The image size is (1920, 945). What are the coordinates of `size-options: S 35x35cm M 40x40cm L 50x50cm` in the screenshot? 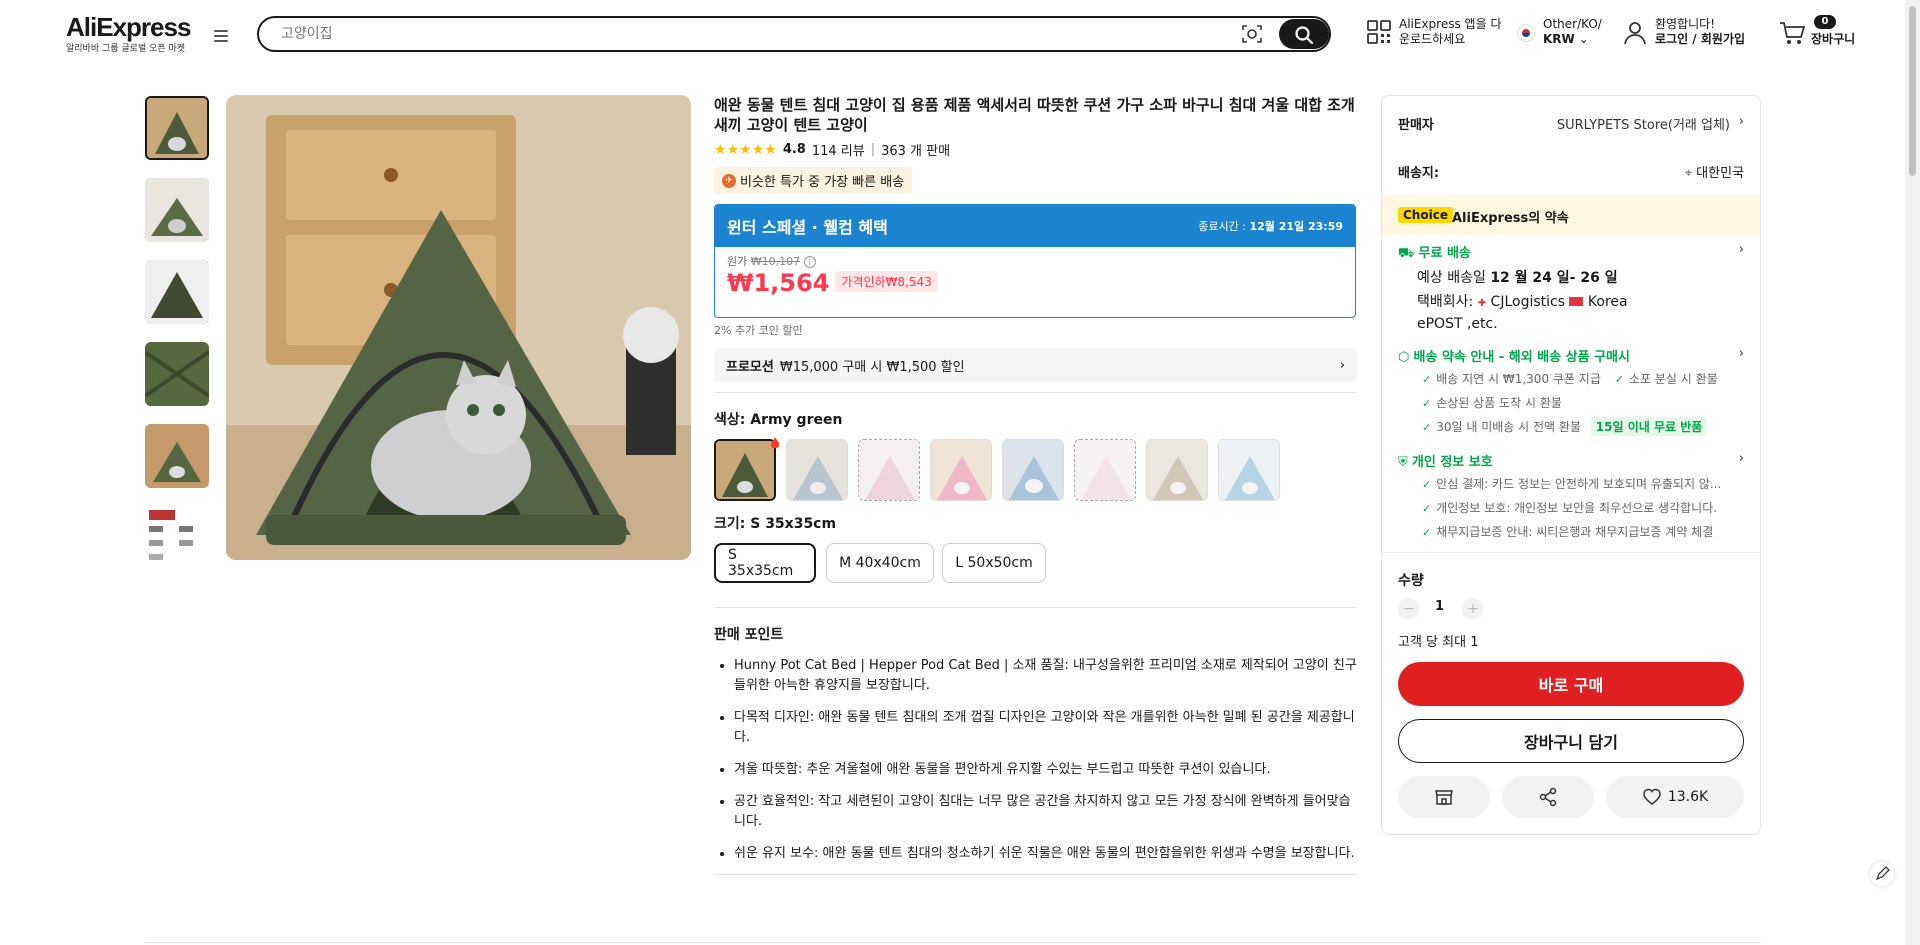 It's located at (1035, 563).